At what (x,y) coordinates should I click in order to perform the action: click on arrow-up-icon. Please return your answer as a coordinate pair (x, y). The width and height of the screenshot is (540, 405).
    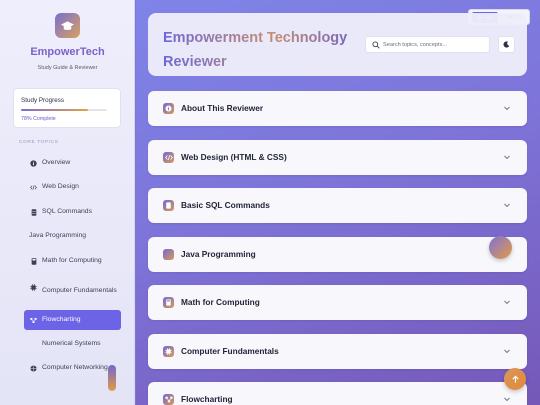
    Looking at the image, I should click on (515, 379).